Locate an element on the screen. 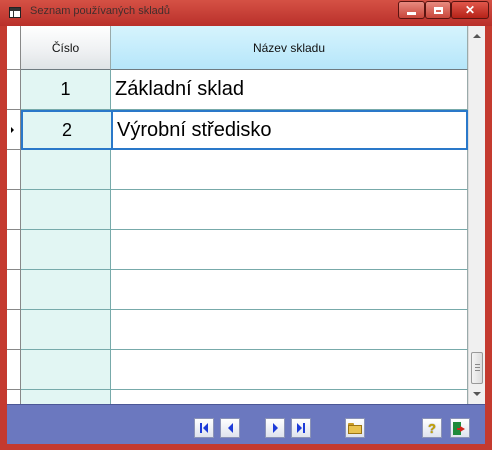 The image size is (492, 450). maximize-button is located at coordinates (438, 10).